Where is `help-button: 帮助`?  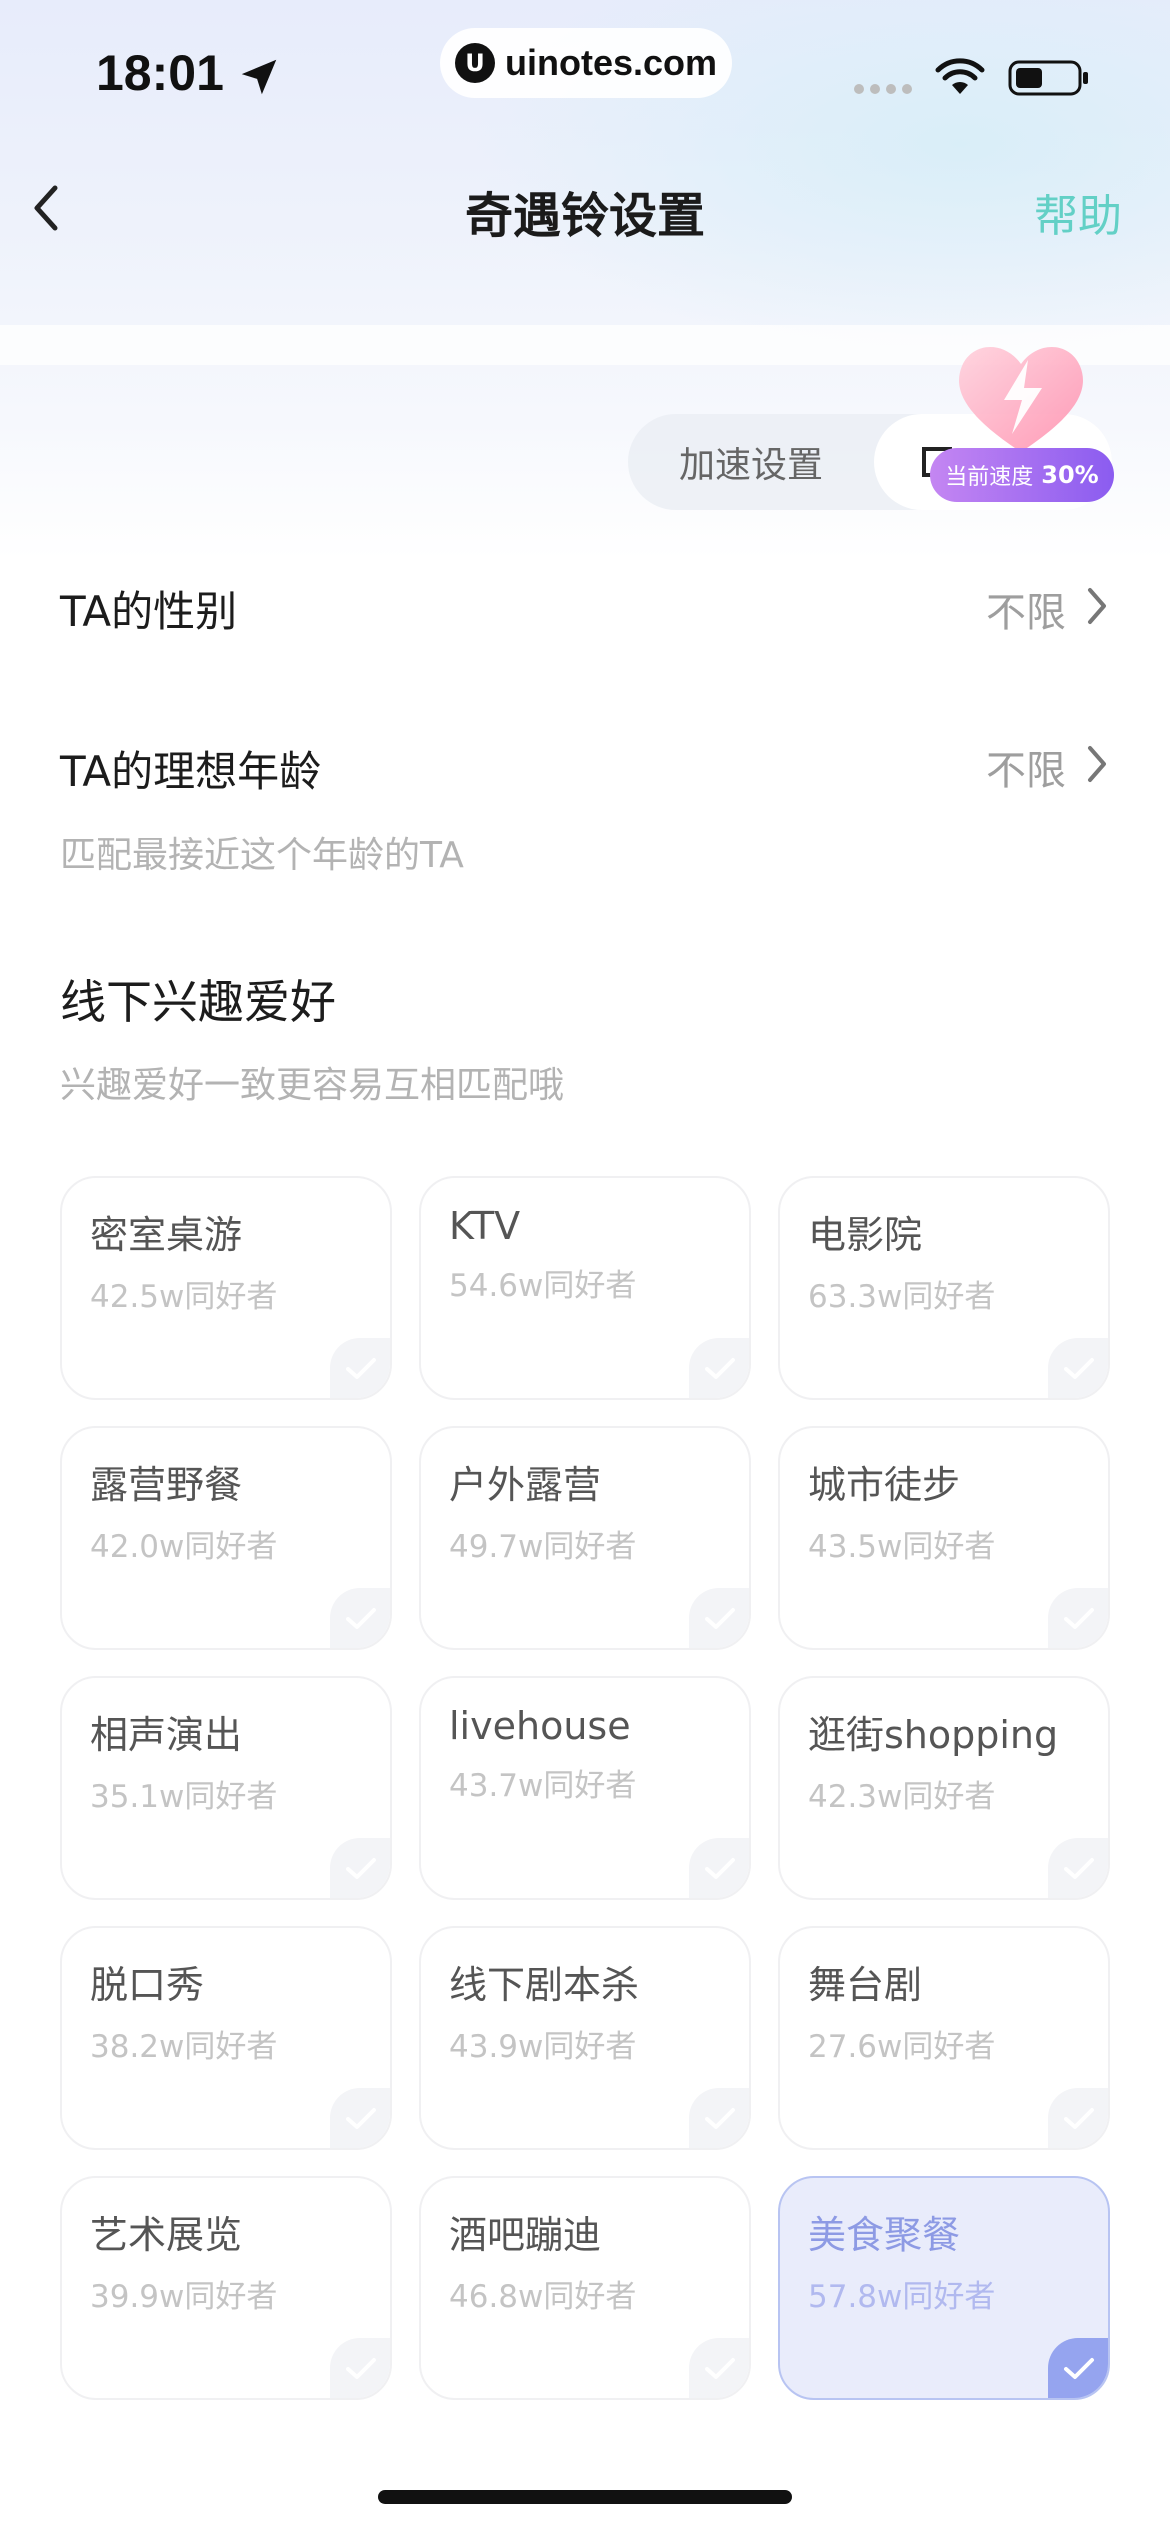
help-button: 帮助 is located at coordinates (1078, 212).